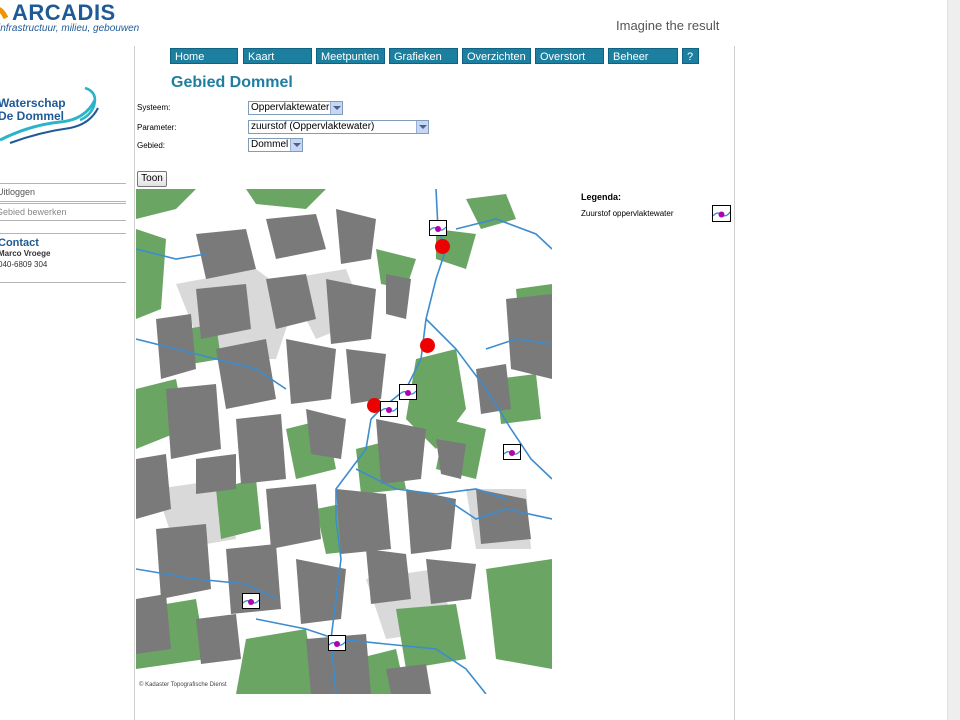  I want to click on vertical-scrollbar, so click(953, 360).